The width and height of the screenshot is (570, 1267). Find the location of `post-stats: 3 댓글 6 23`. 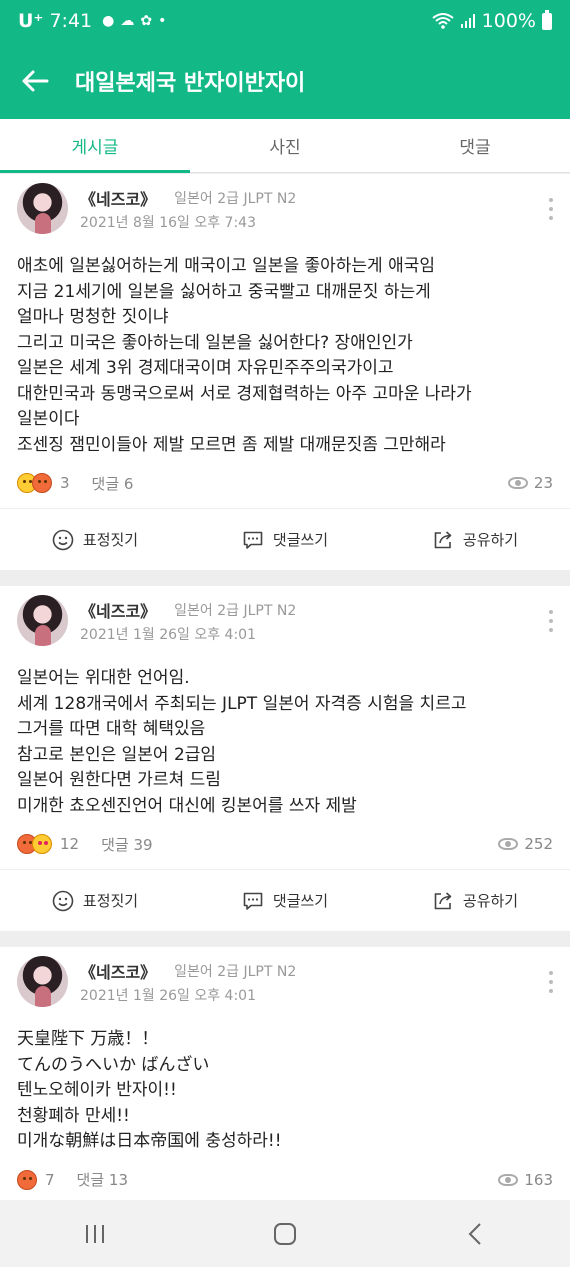

post-stats: 3 댓글 6 23 is located at coordinates (285, 483).